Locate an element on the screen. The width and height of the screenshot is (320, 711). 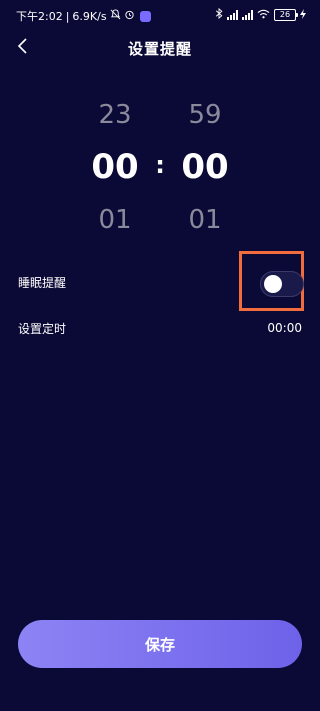
minute-next: 01 is located at coordinates (205, 220).